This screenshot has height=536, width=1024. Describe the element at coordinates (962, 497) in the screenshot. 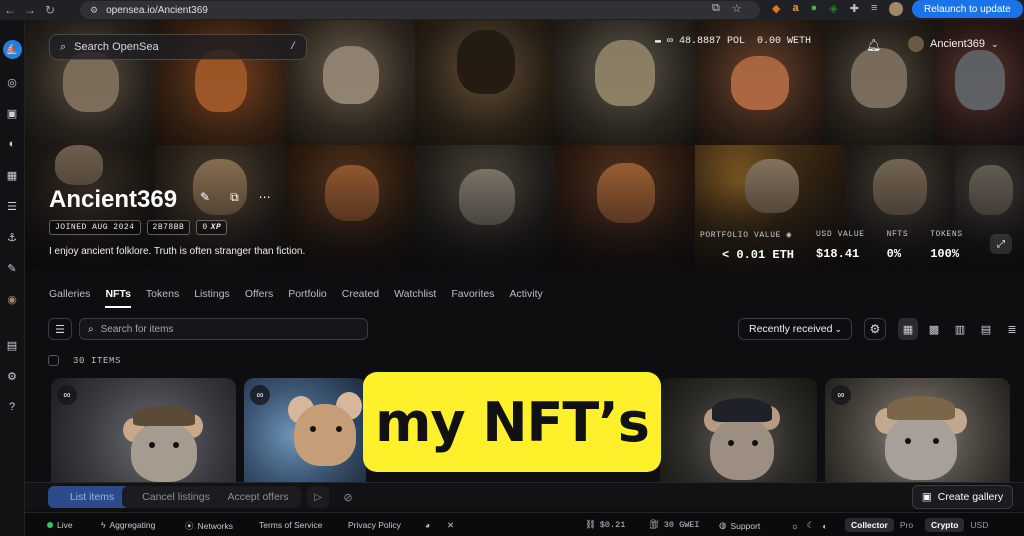

I see `create-gallery-button: ▣ Create gallery` at that location.